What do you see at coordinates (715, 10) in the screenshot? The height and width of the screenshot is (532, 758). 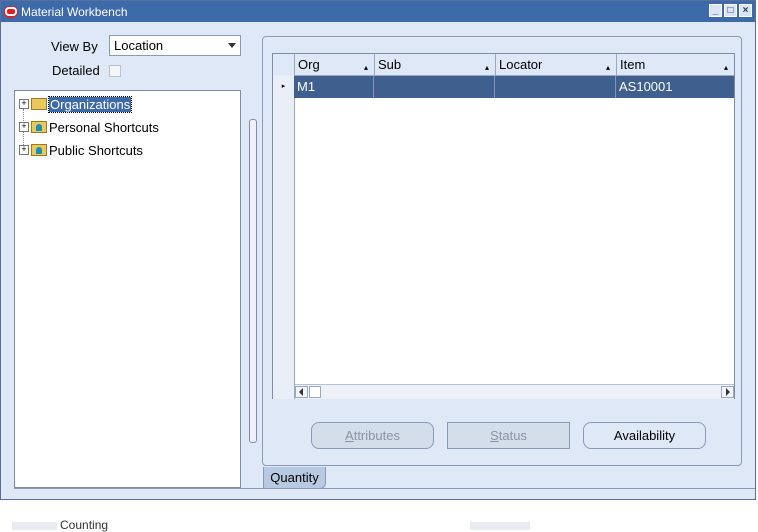 I see `minimize-icon: _` at bounding box center [715, 10].